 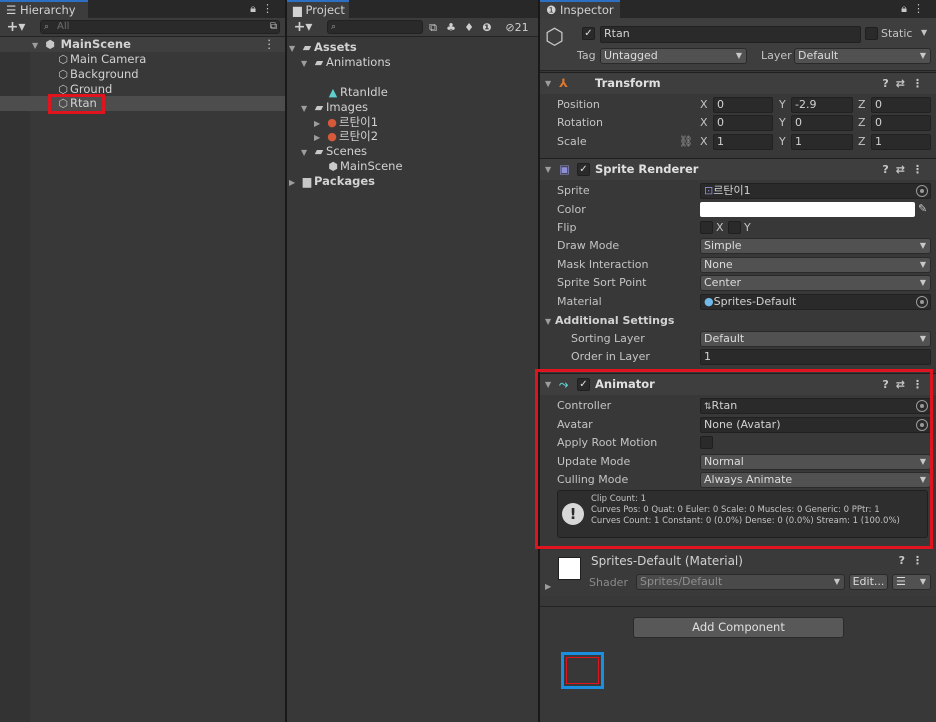 What do you see at coordinates (517, 27) in the screenshot?
I see `hidden-packages-toggle: ⊘21` at bounding box center [517, 27].